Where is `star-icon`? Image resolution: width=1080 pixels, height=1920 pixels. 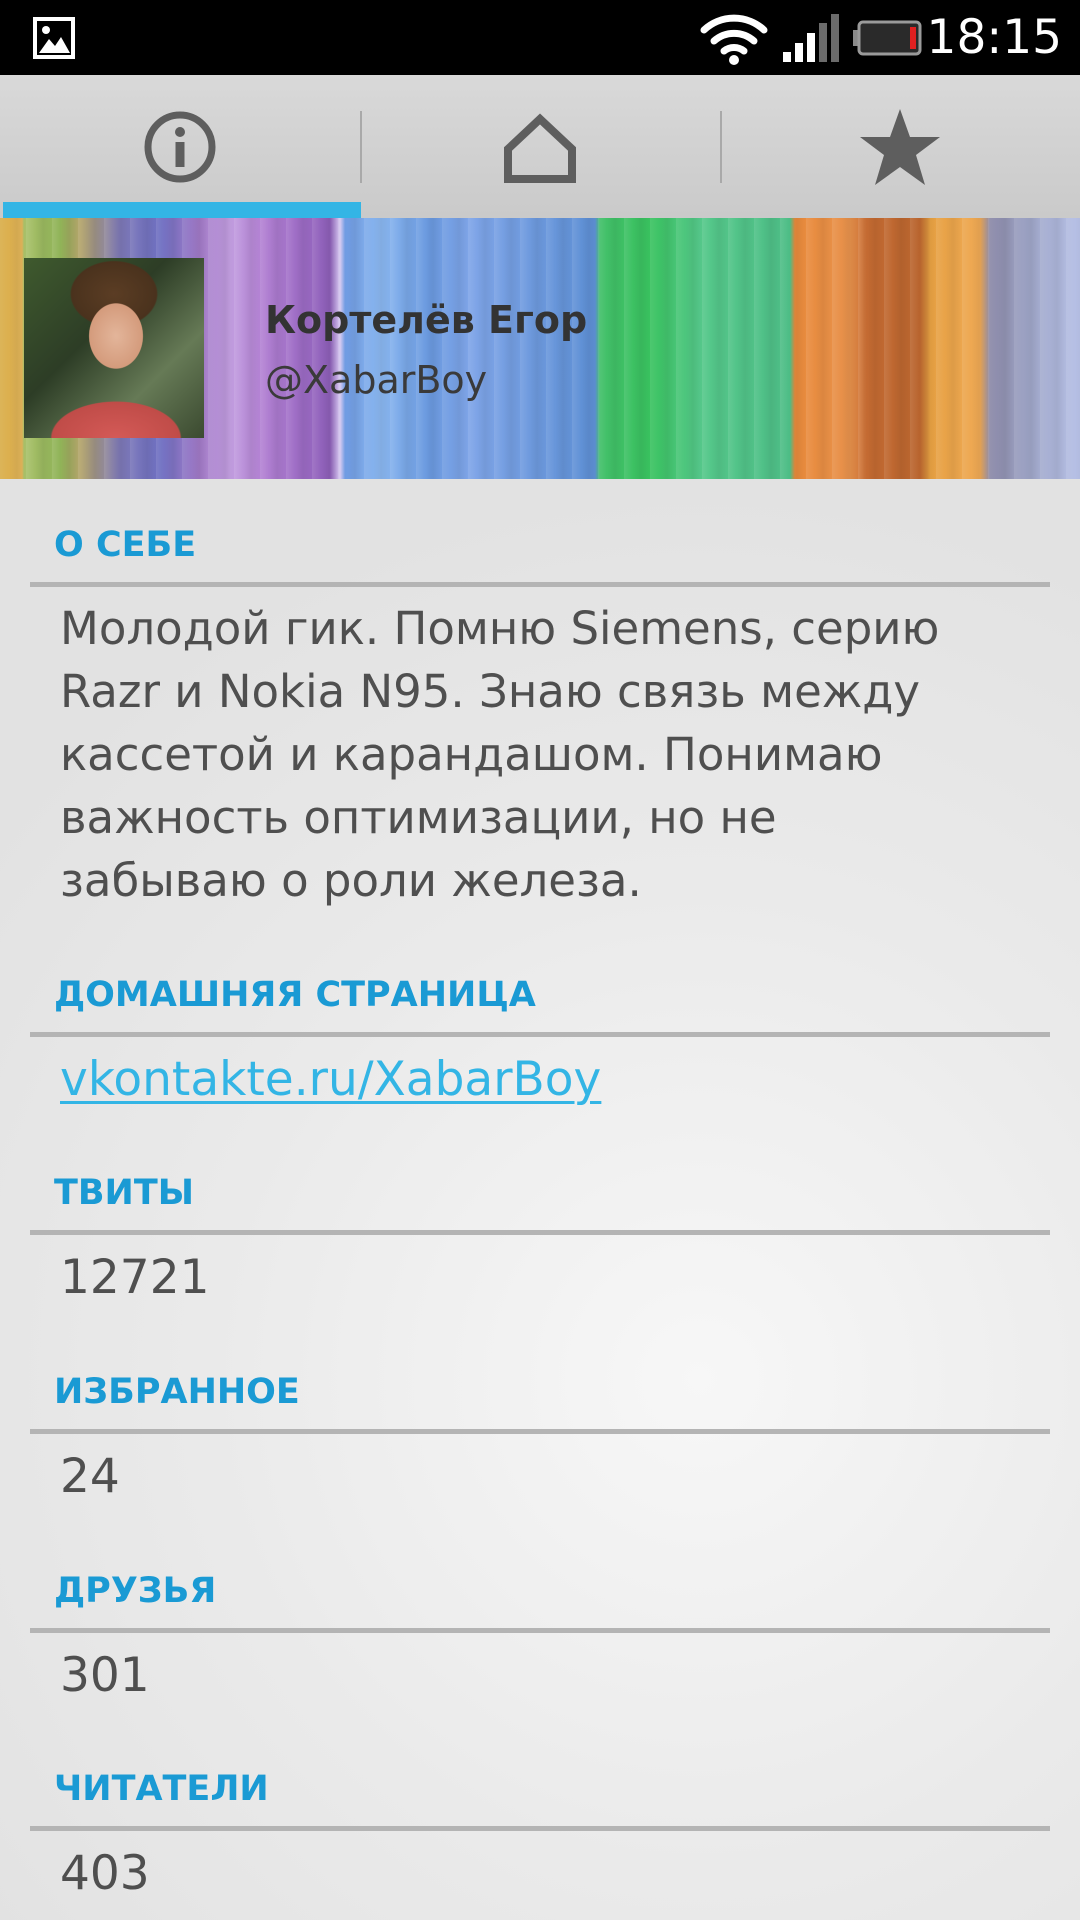 star-icon is located at coordinates (900, 146).